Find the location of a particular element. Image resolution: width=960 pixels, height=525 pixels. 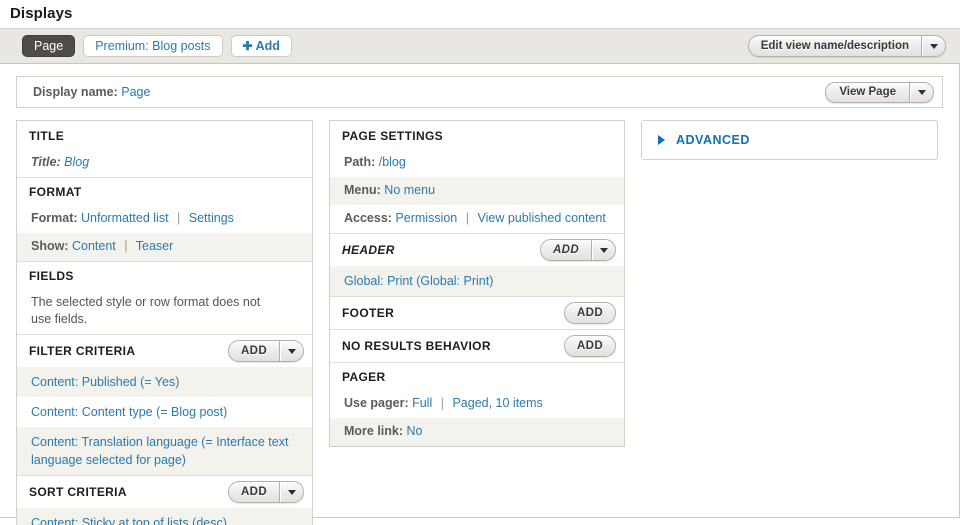

row-more-link-value-link: No is located at coordinates (415, 431).